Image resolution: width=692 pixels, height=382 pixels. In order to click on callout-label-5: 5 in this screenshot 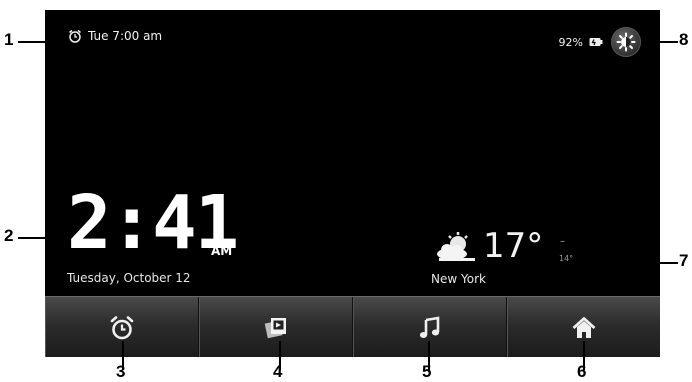, I will do `click(427, 371)`.